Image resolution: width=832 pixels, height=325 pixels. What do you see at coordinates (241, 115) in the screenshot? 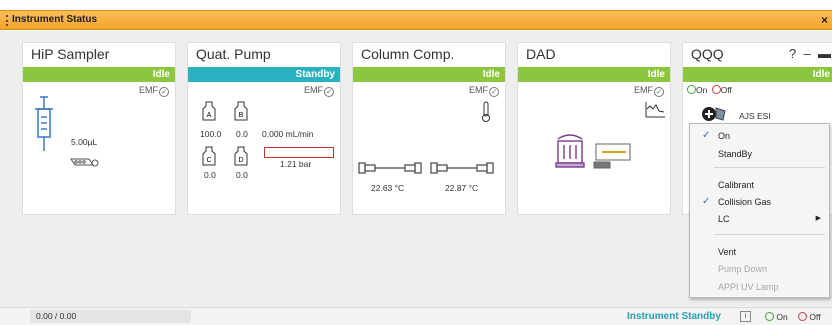
I see `svg-text: B` at bounding box center [241, 115].